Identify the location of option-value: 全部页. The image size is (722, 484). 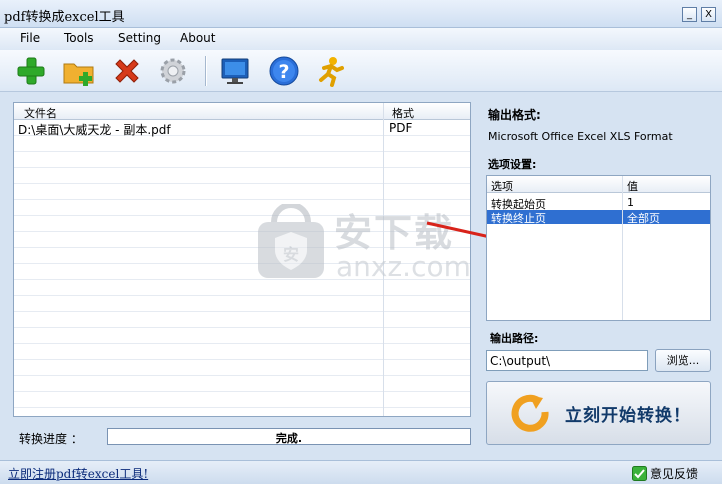
(643, 218).